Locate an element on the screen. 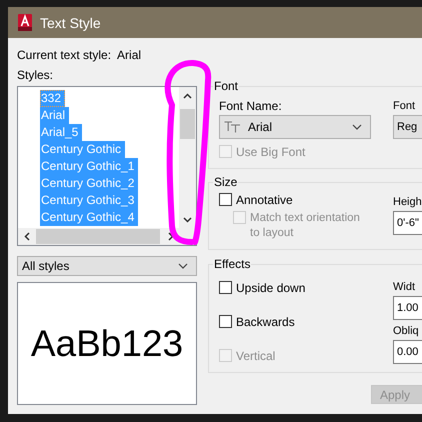 The width and height of the screenshot is (422, 422). font-style-label: Font is located at coordinates (404, 106).